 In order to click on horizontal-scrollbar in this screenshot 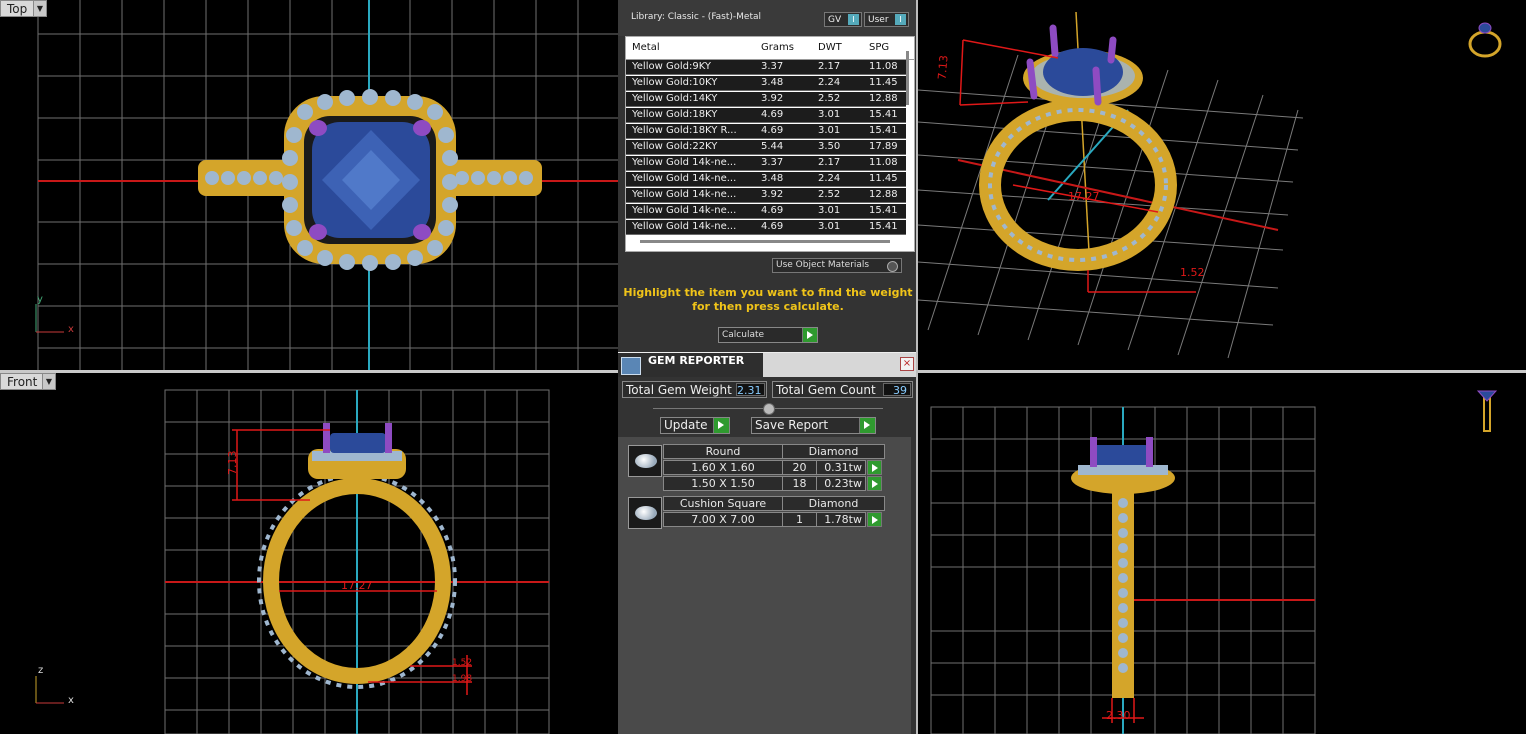, I will do `click(765, 241)`.